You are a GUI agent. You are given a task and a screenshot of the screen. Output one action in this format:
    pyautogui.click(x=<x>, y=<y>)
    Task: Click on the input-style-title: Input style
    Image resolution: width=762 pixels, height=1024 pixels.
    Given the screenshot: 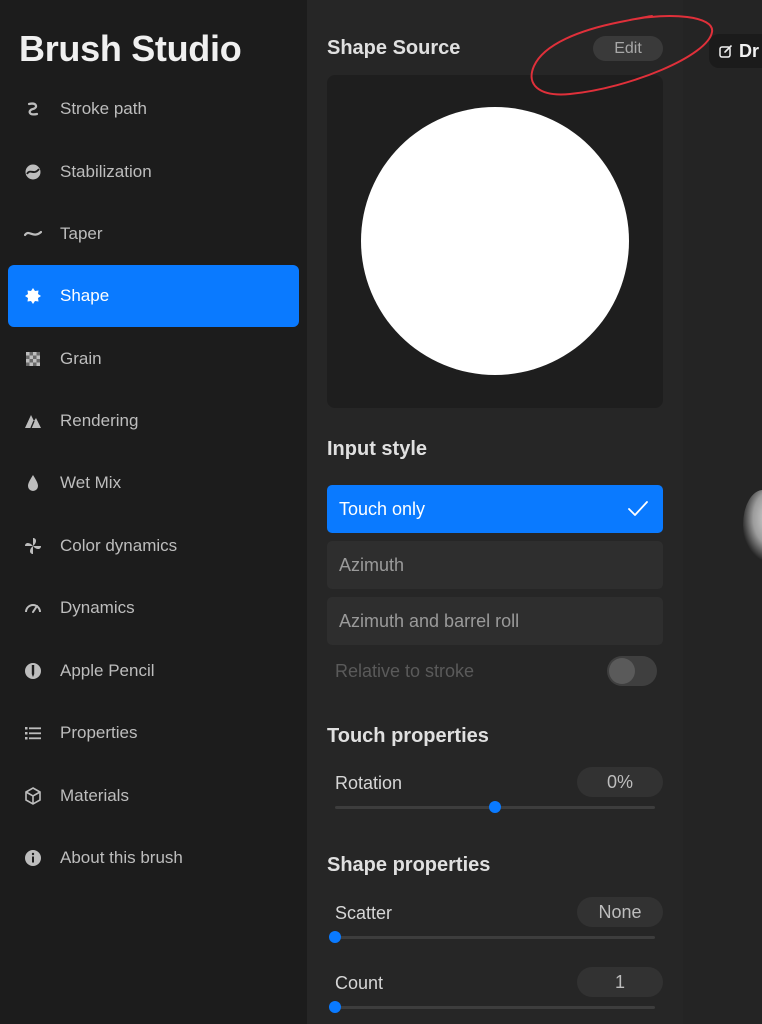 What is the action you would take?
    pyautogui.click(x=377, y=449)
    